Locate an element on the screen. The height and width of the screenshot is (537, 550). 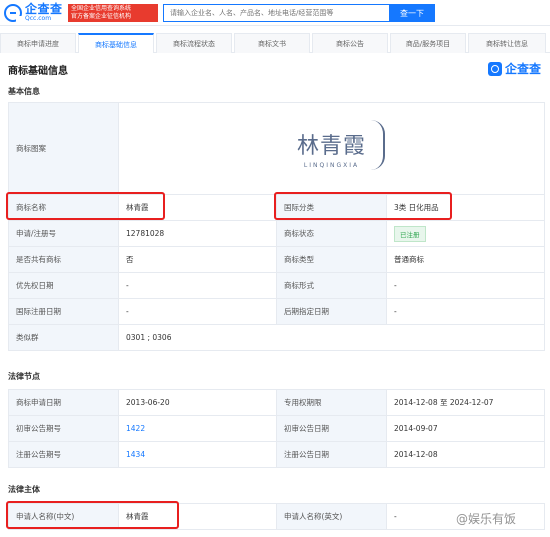
search-button: 查一下 is located at coordinates (412, 13).